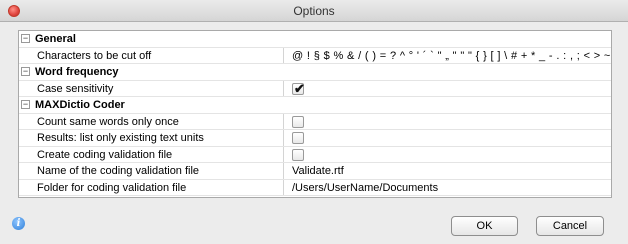 The height and width of the screenshot is (244, 628). I want to click on cancel-button: Cancel, so click(570, 226).